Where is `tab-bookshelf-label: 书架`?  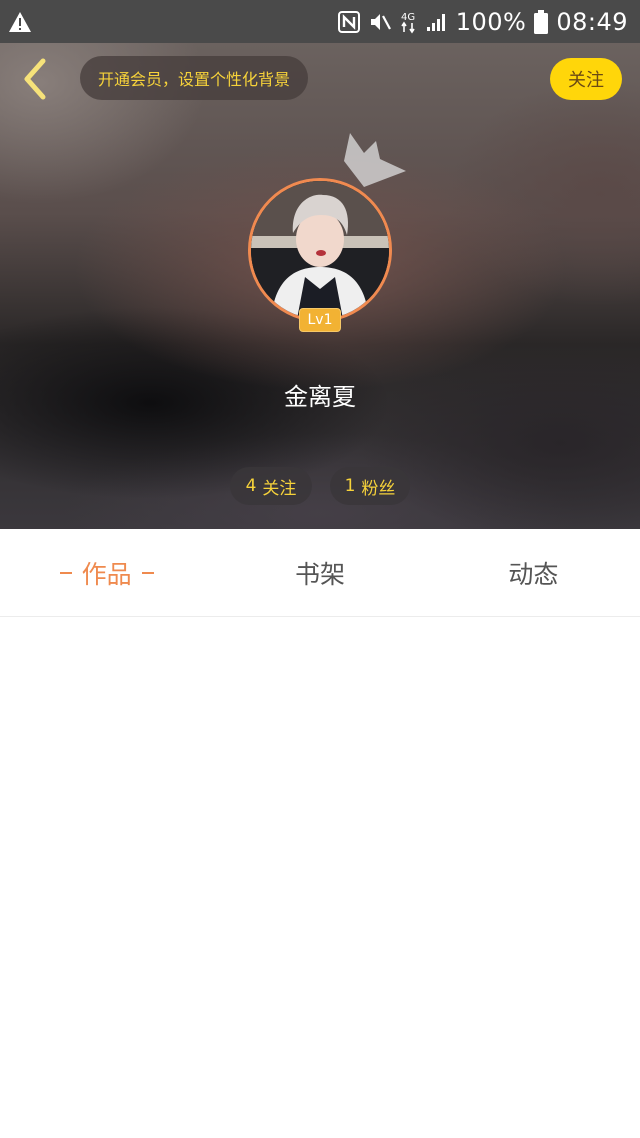 tab-bookshelf-label: 书架 is located at coordinates (319, 574).